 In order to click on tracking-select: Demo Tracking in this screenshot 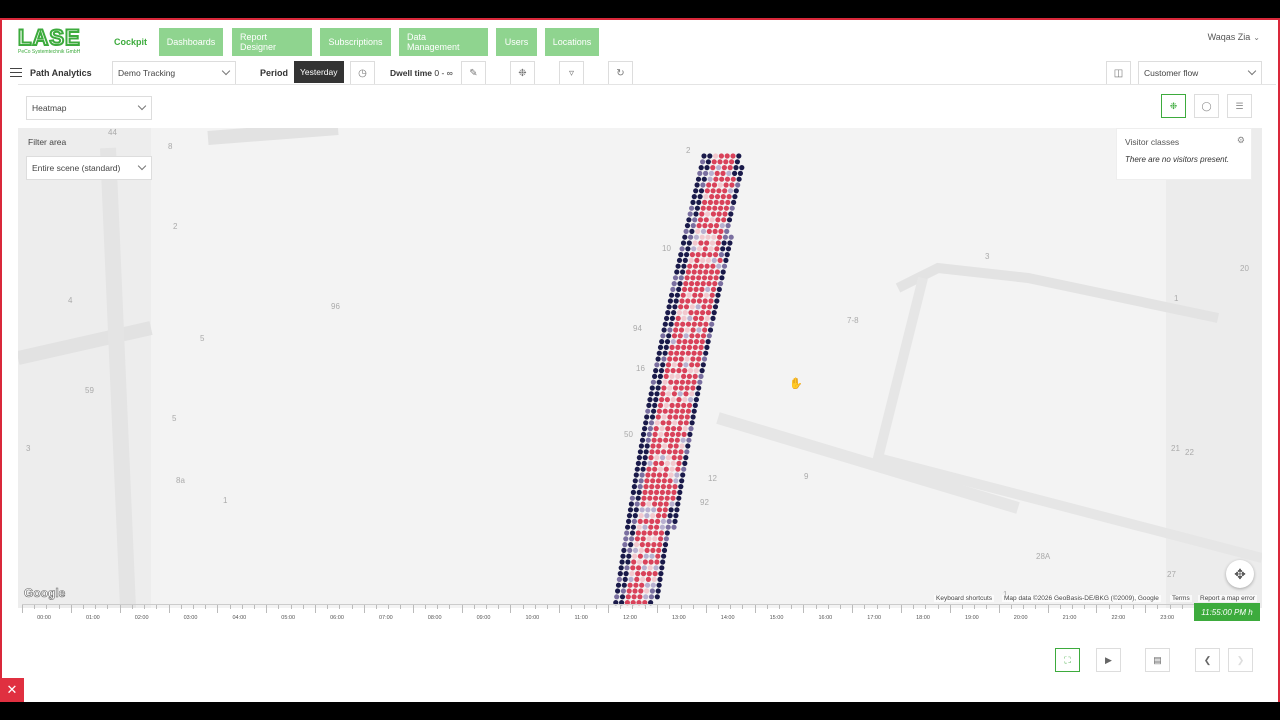, I will do `click(174, 73)`.